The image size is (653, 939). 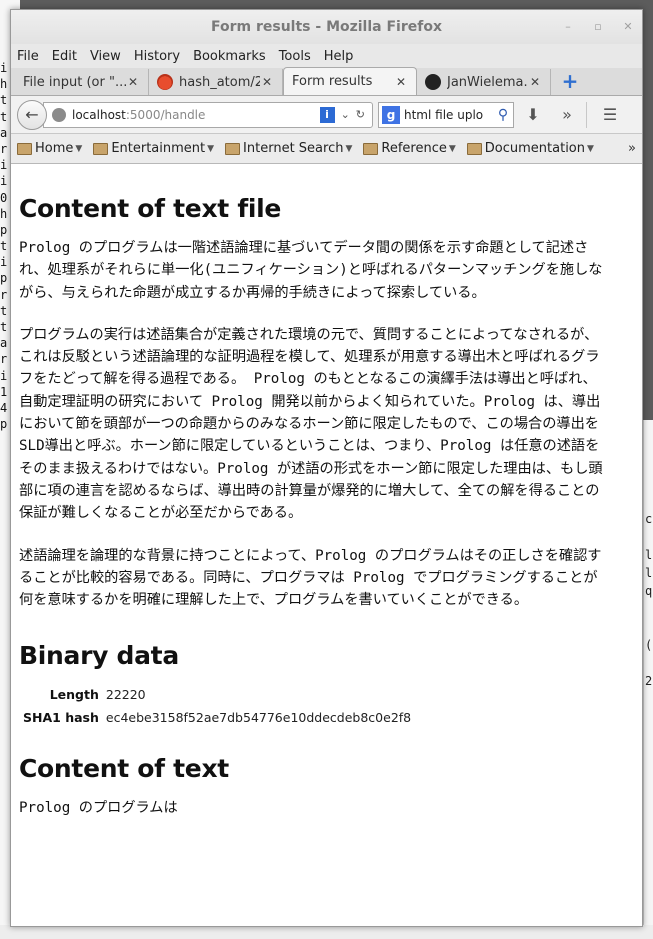 I want to click on menu-file: File, so click(x=28, y=56).